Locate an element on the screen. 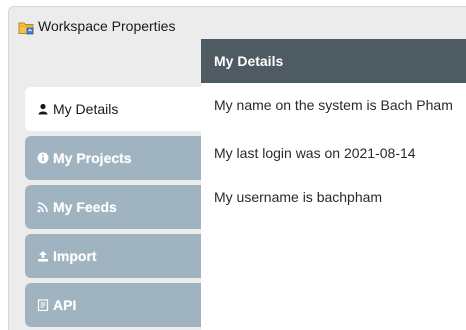 Image resolution: width=466 pixels, height=330 pixels. tab-label: Import is located at coordinates (75, 256).